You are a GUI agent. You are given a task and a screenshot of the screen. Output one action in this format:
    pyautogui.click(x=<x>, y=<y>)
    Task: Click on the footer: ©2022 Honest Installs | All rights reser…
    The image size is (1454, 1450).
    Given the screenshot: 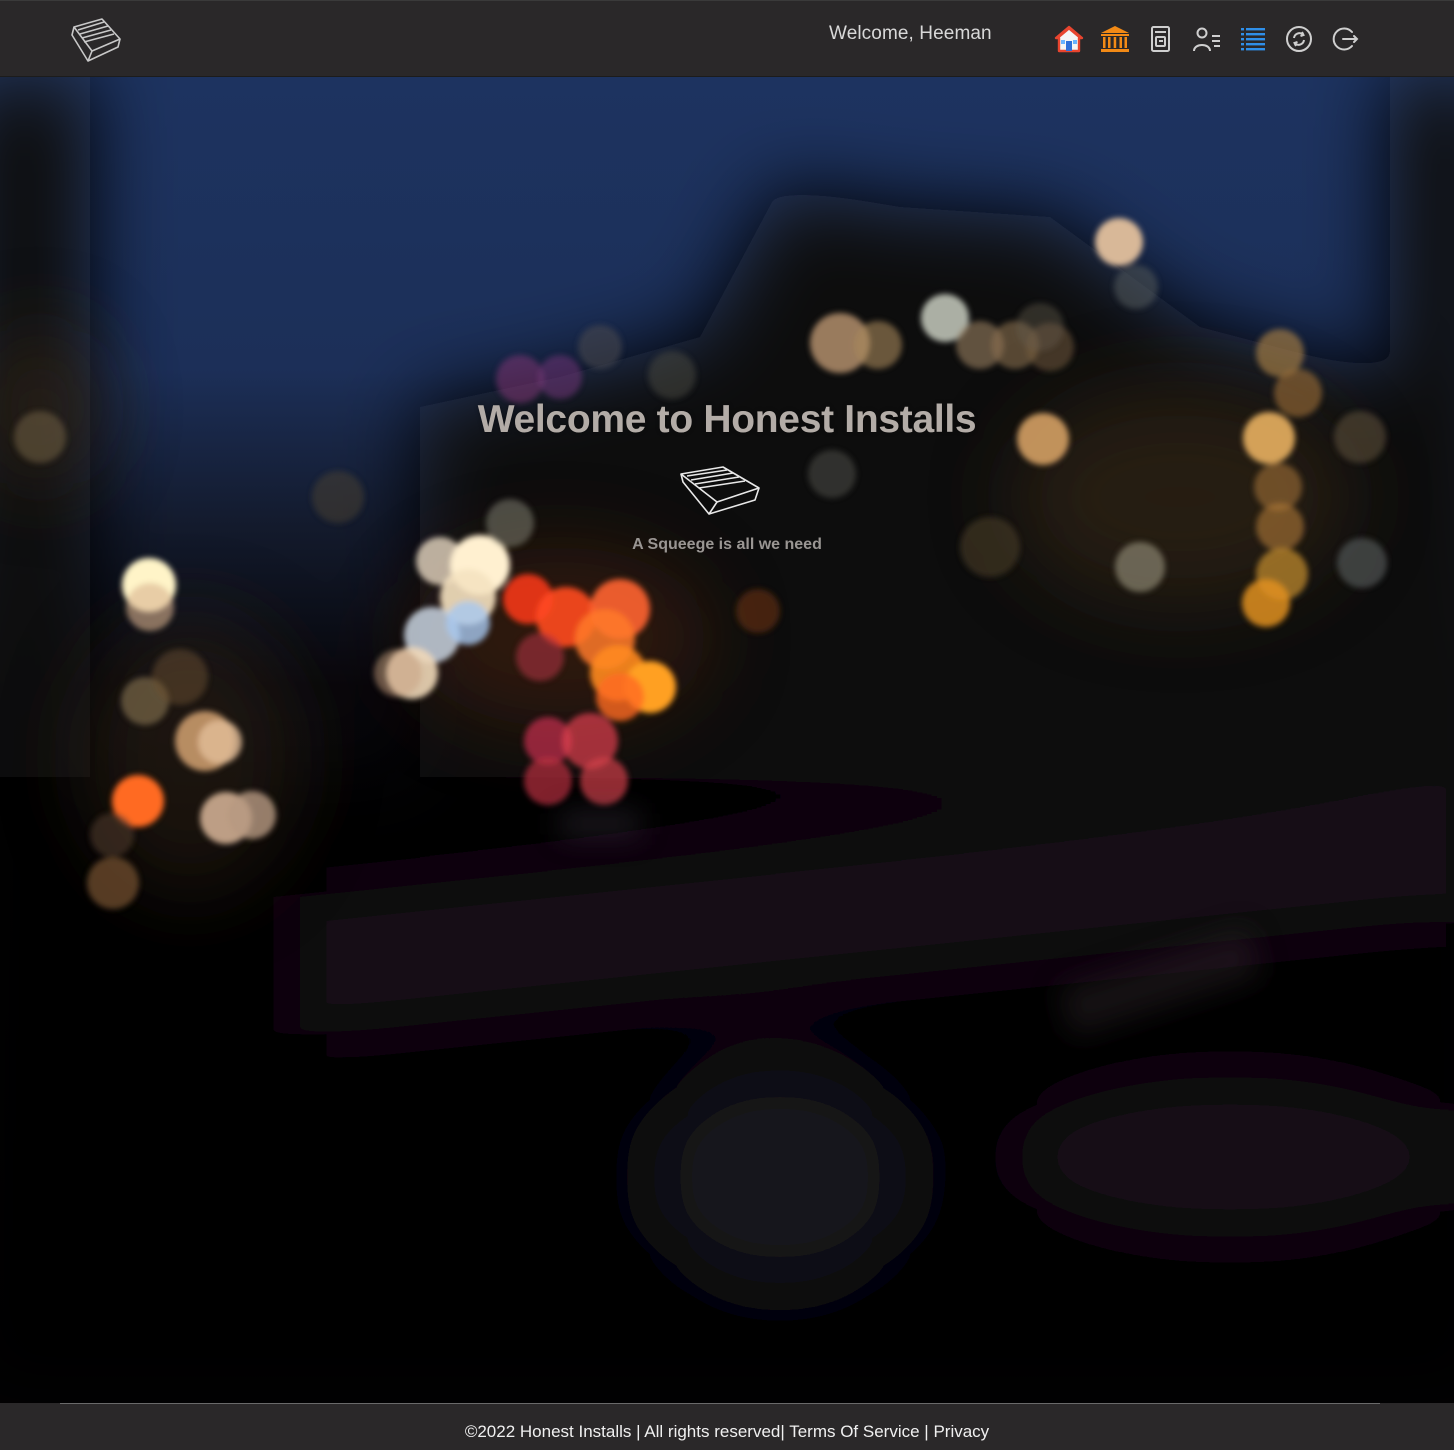 What is the action you would take?
    pyautogui.click(x=727, y=1426)
    